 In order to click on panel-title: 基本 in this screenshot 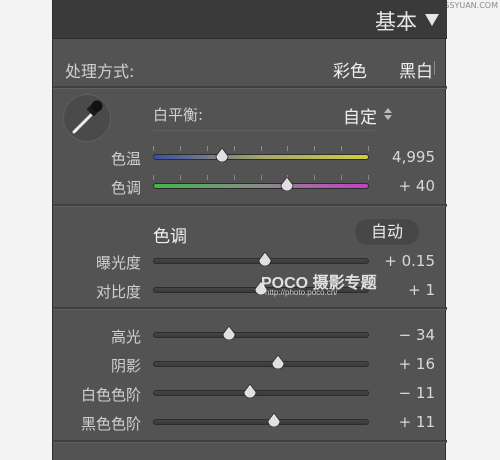, I will do `click(396, 22)`.